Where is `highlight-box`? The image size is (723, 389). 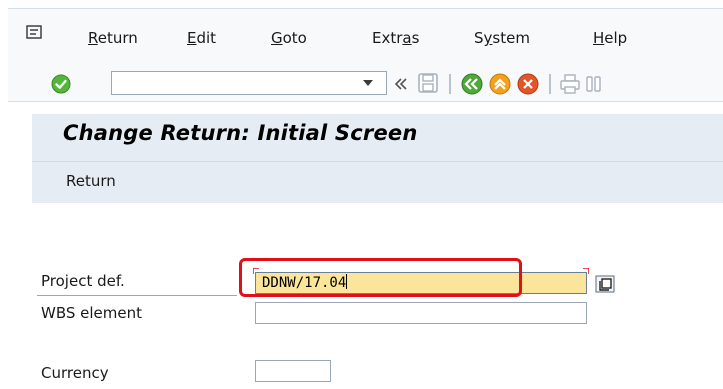 highlight-box is located at coordinates (380, 277).